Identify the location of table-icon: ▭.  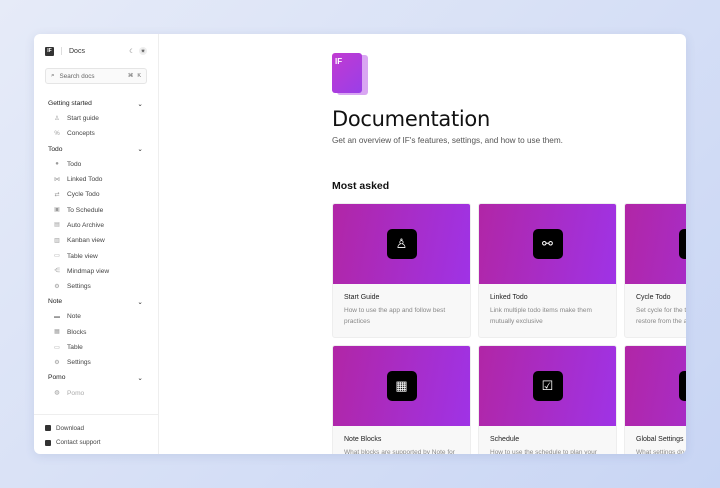
(57, 347).